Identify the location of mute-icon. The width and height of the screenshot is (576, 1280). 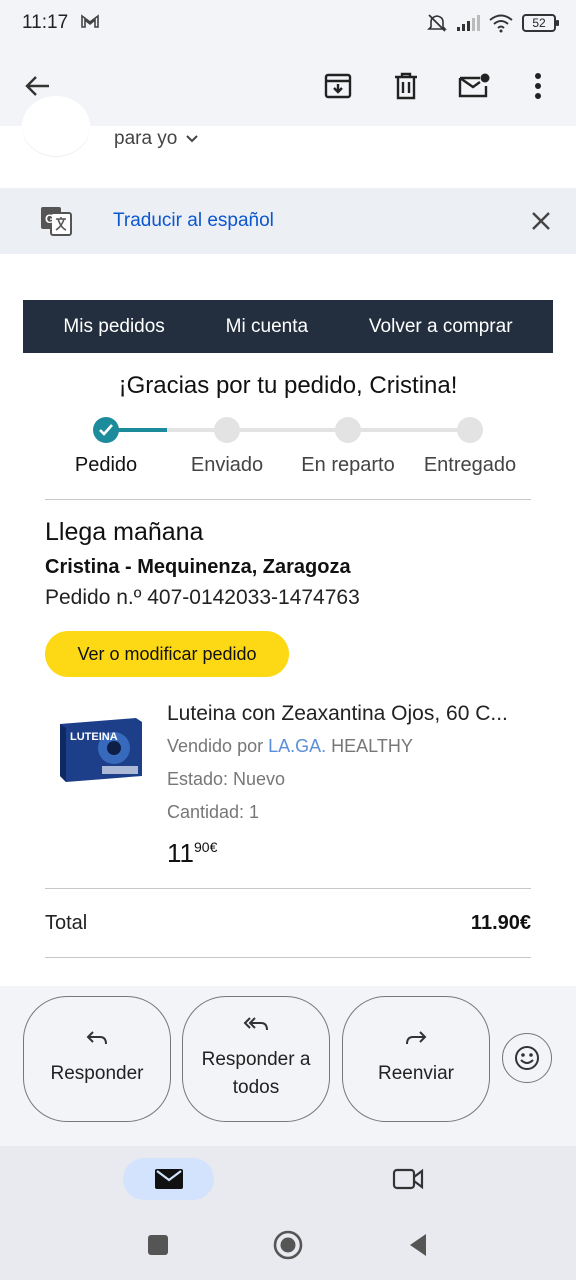
(437, 23).